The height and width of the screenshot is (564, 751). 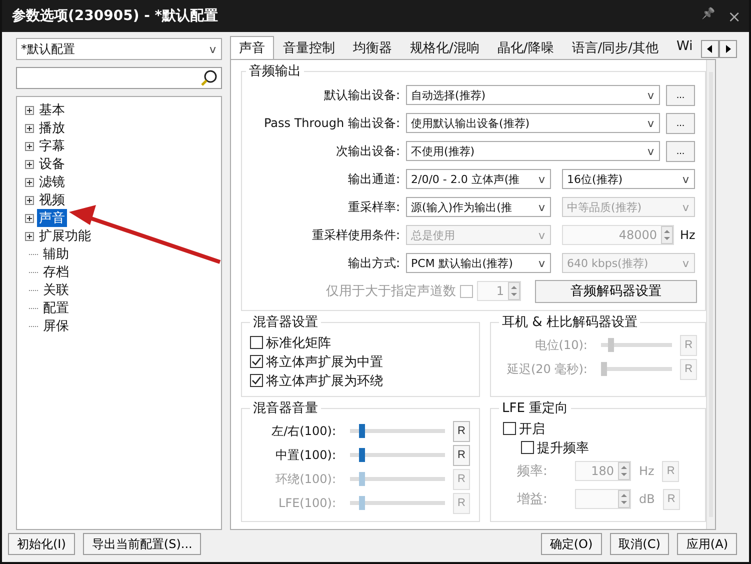 I want to click on scrollbar, so click(x=710, y=294).